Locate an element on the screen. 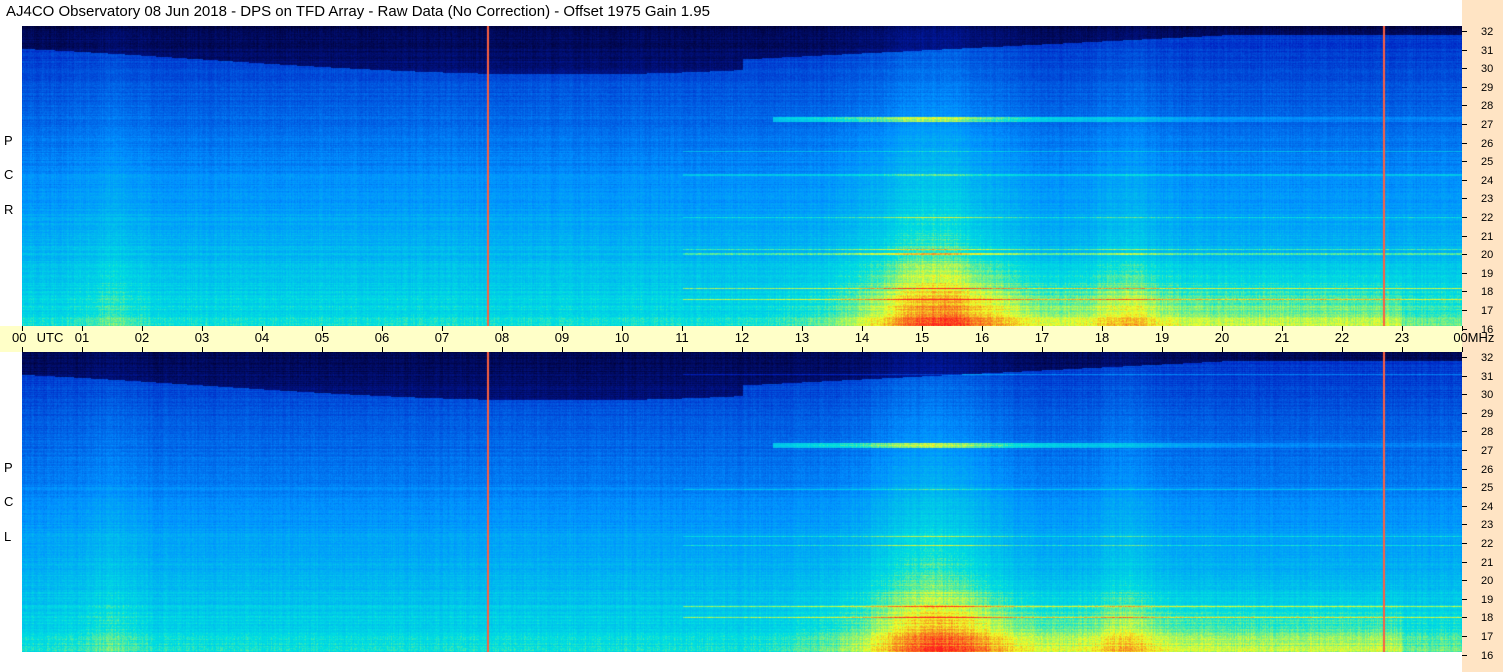 This screenshot has width=1503, height=672. frequency-ticks-lcp: 32 31 30 29 28 27 26 25 24 23 22 21 20 19 18 17 16 is located at coordinates (1482, 507).